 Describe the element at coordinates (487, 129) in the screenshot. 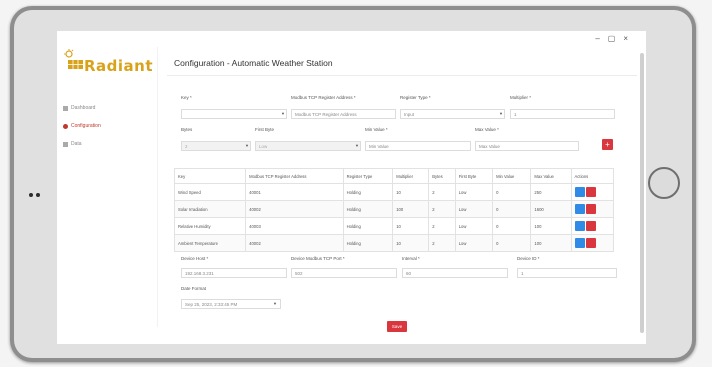

I see `max-value-label: Max Value *` at that location.